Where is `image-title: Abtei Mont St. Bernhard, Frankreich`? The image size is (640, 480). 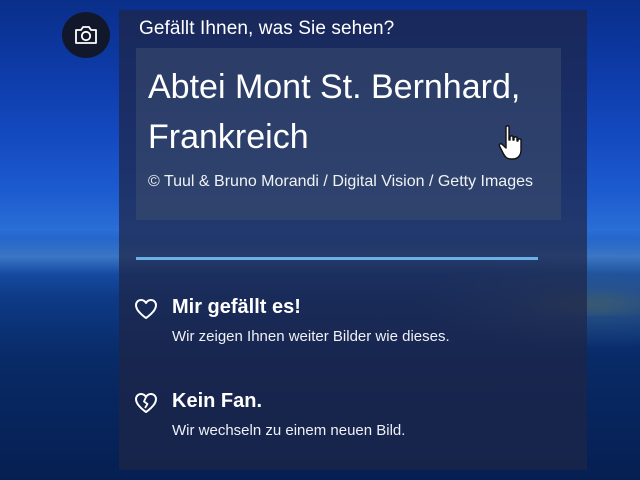 image-title: Abtei Mont St. Bernhard, Frankreich is located at coordinates (353, 112).